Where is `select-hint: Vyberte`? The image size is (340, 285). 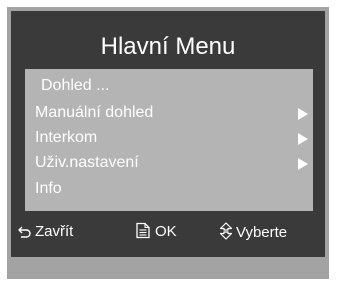
select-hint: Vyberte is located at coordinates (253, 232).